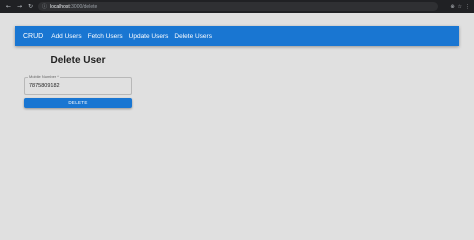 The width and height of the screenshot is (474, 240). Describe the element at coordinates (33, 36) in the screenshot. I see `brand-link: CRUD` at that location.